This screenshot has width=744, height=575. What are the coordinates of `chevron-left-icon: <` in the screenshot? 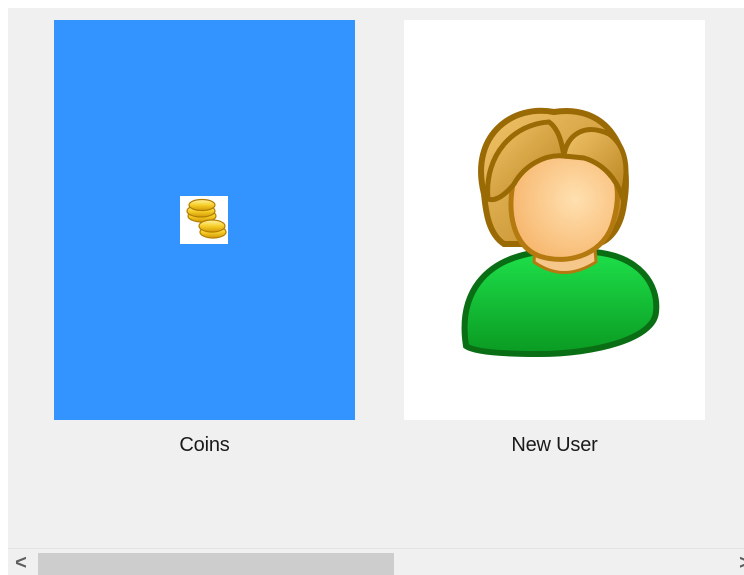 It's located at (21, 562).